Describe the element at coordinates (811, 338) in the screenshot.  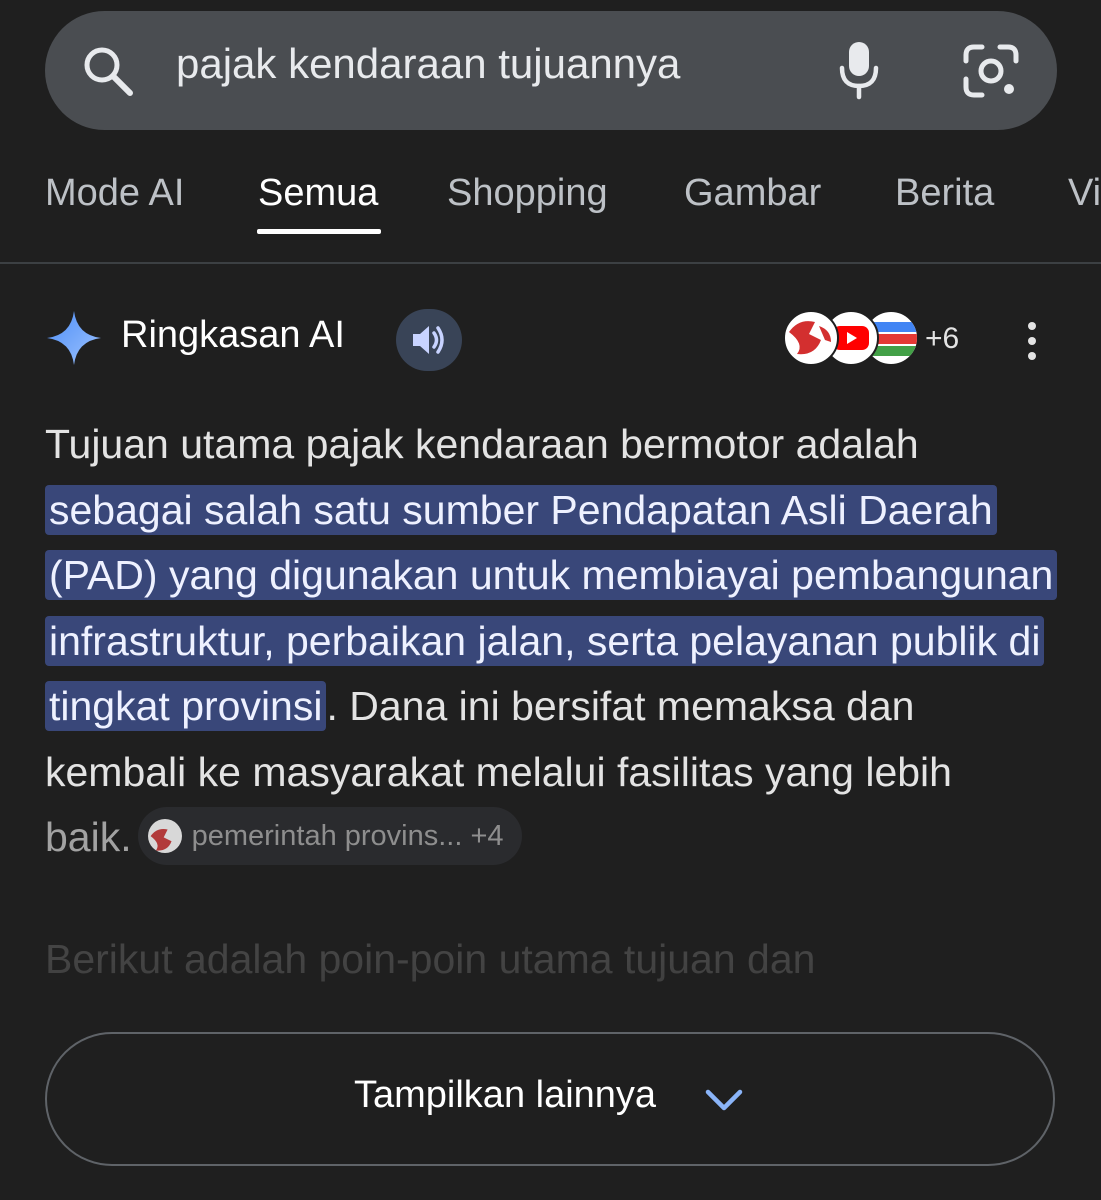
I see `source-avatar-pemprov` at that location.